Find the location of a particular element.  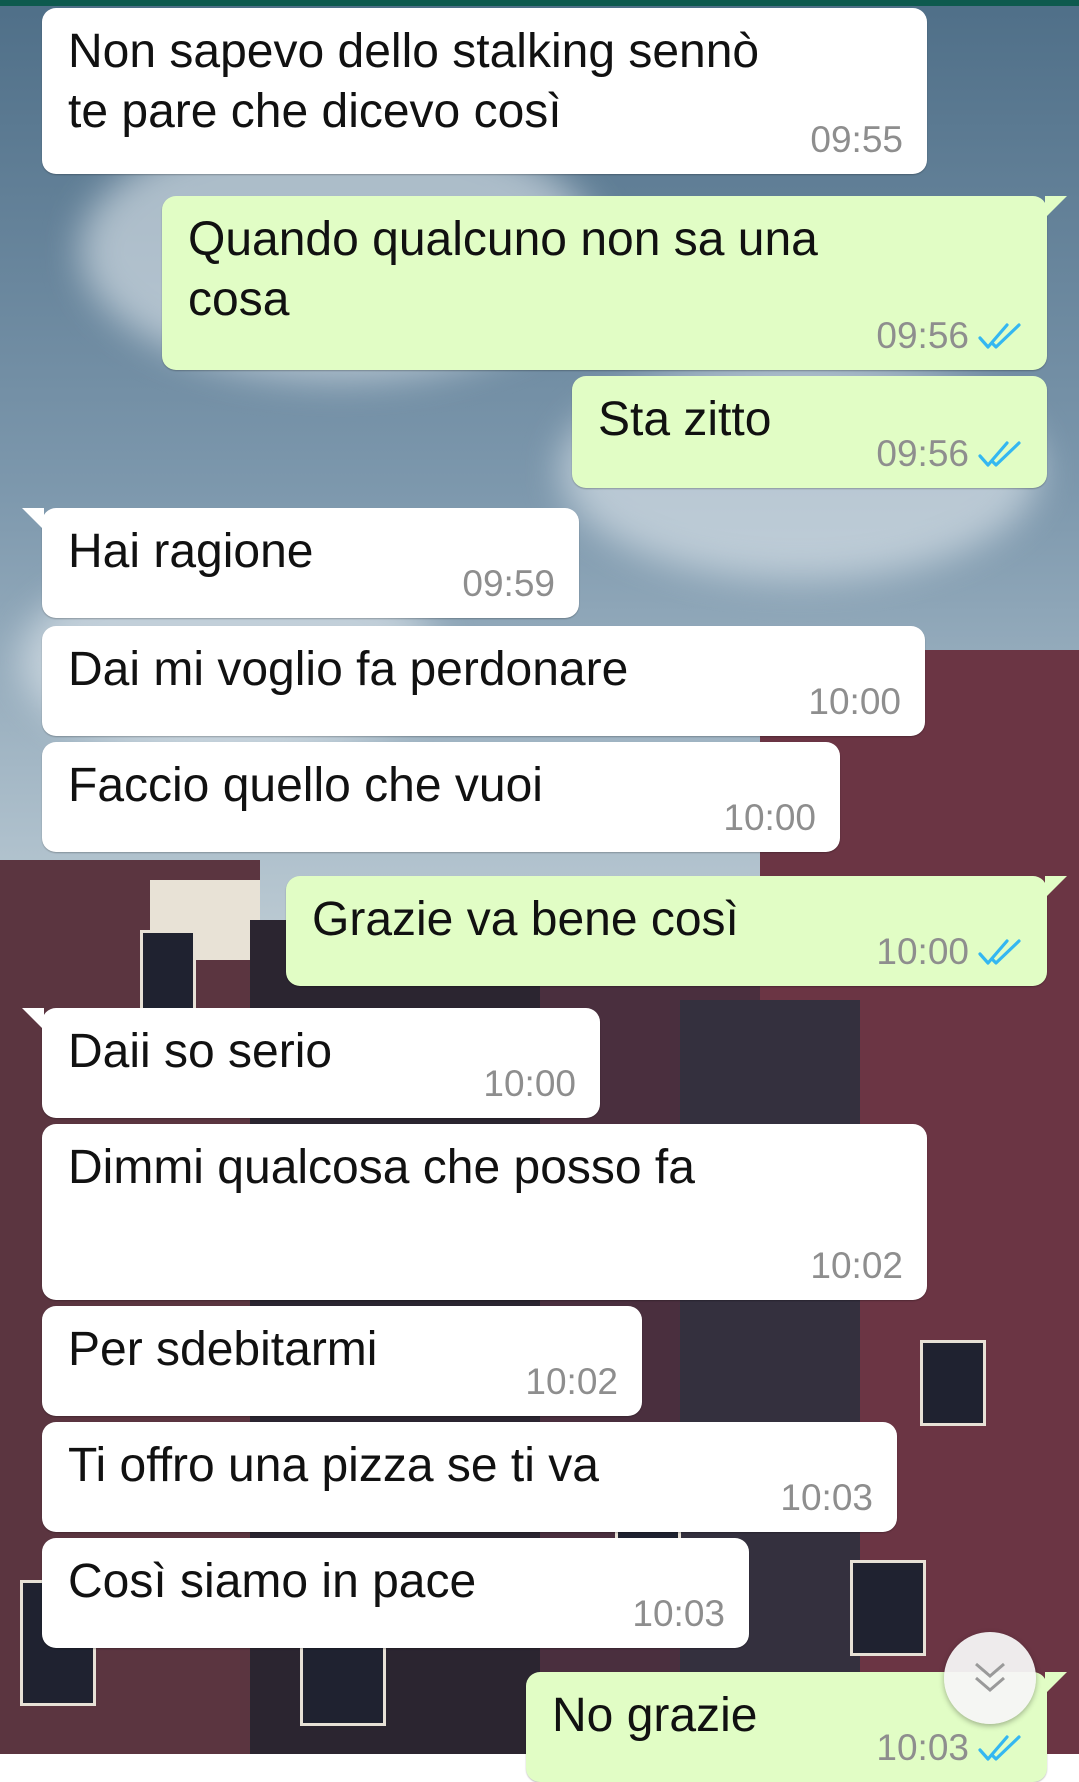

message-text: Grazie va bene così is located at coordinates (525, 920).